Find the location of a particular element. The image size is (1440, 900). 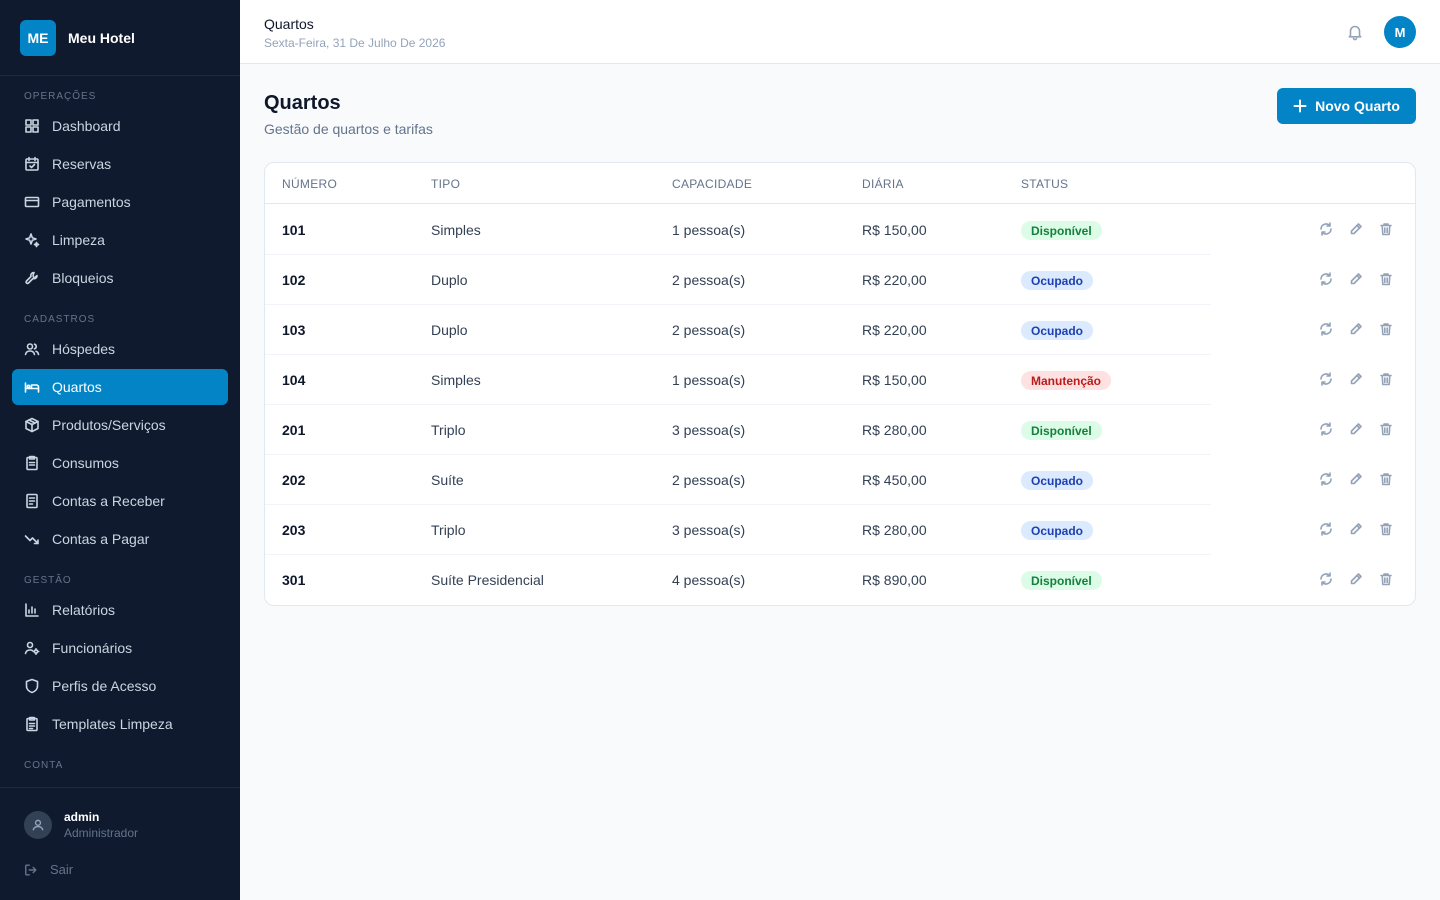

bed-icon is located at coordinates (32, 387).